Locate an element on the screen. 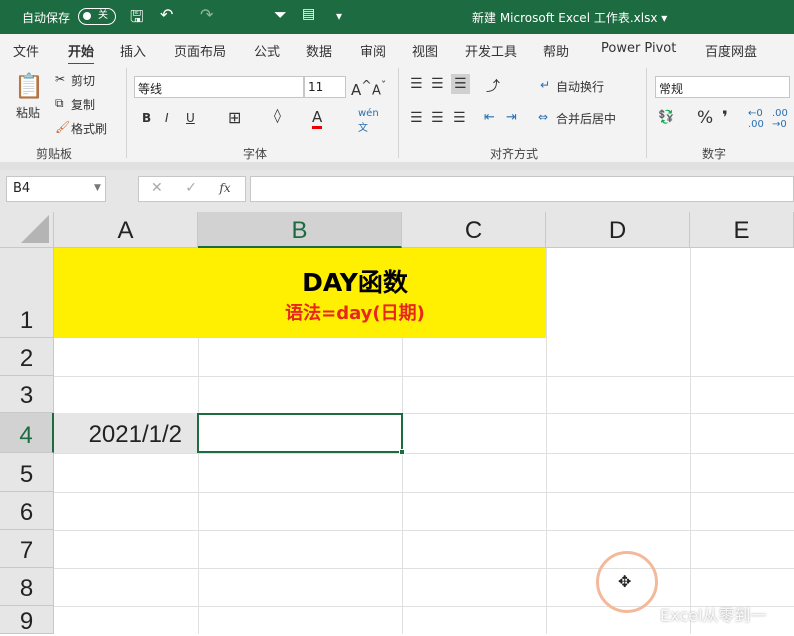  tab-baidu: 百度网盘 is located at coordinates (731, 50).